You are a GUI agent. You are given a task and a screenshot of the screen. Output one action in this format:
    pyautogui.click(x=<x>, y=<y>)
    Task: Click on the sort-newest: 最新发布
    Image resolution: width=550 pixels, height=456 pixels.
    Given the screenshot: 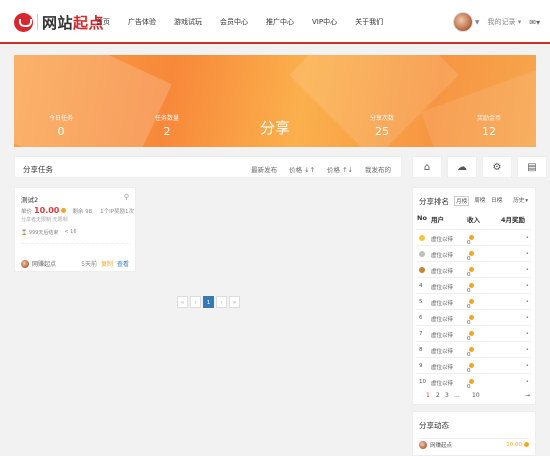 What is the action you would take?
    pyautogui.click(x=264, y=169)
    